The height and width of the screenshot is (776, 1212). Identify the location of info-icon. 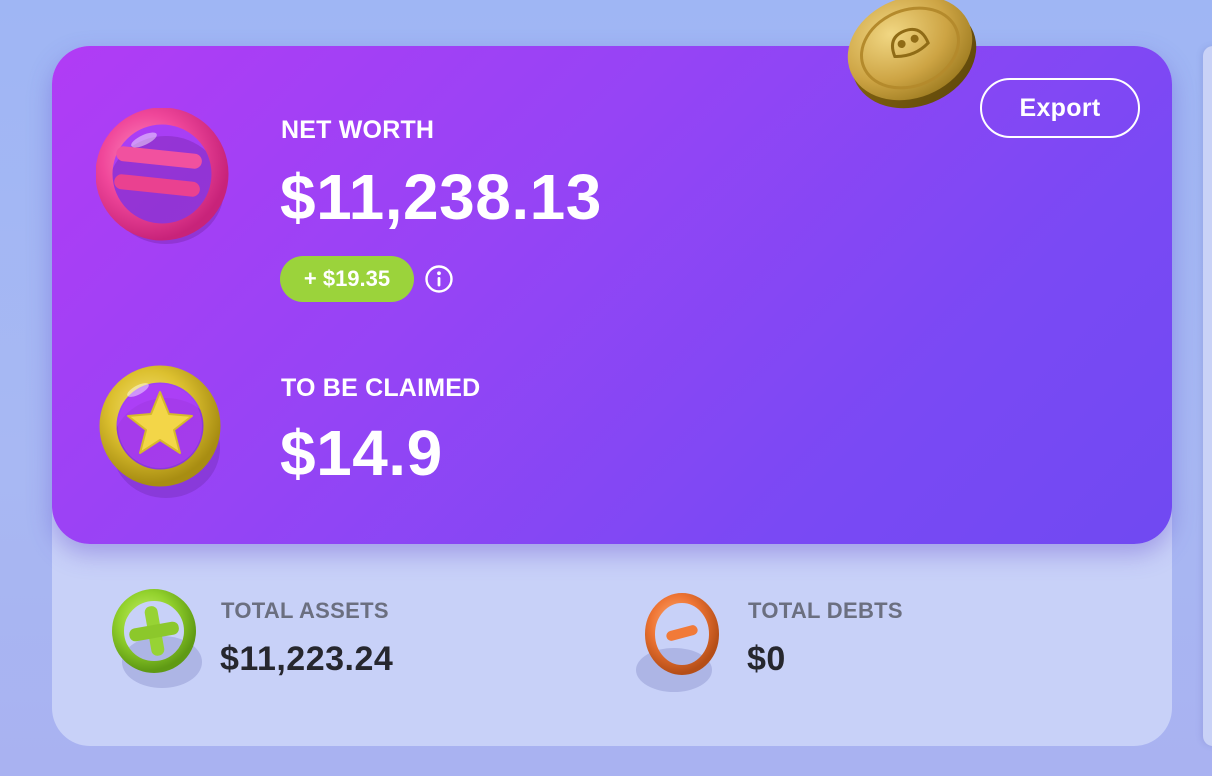
(439, 279).